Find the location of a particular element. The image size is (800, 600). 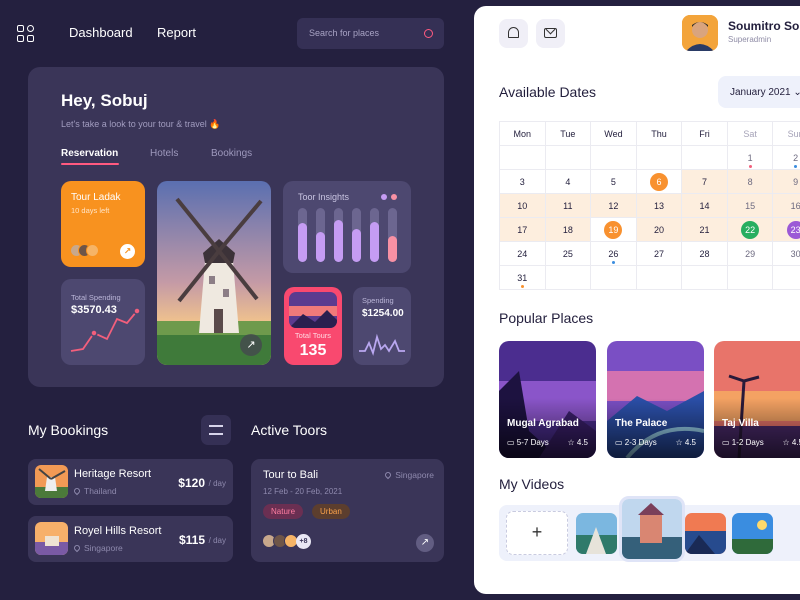

spending-card: Spending $1254.00 is located at coordinates (382, 326).